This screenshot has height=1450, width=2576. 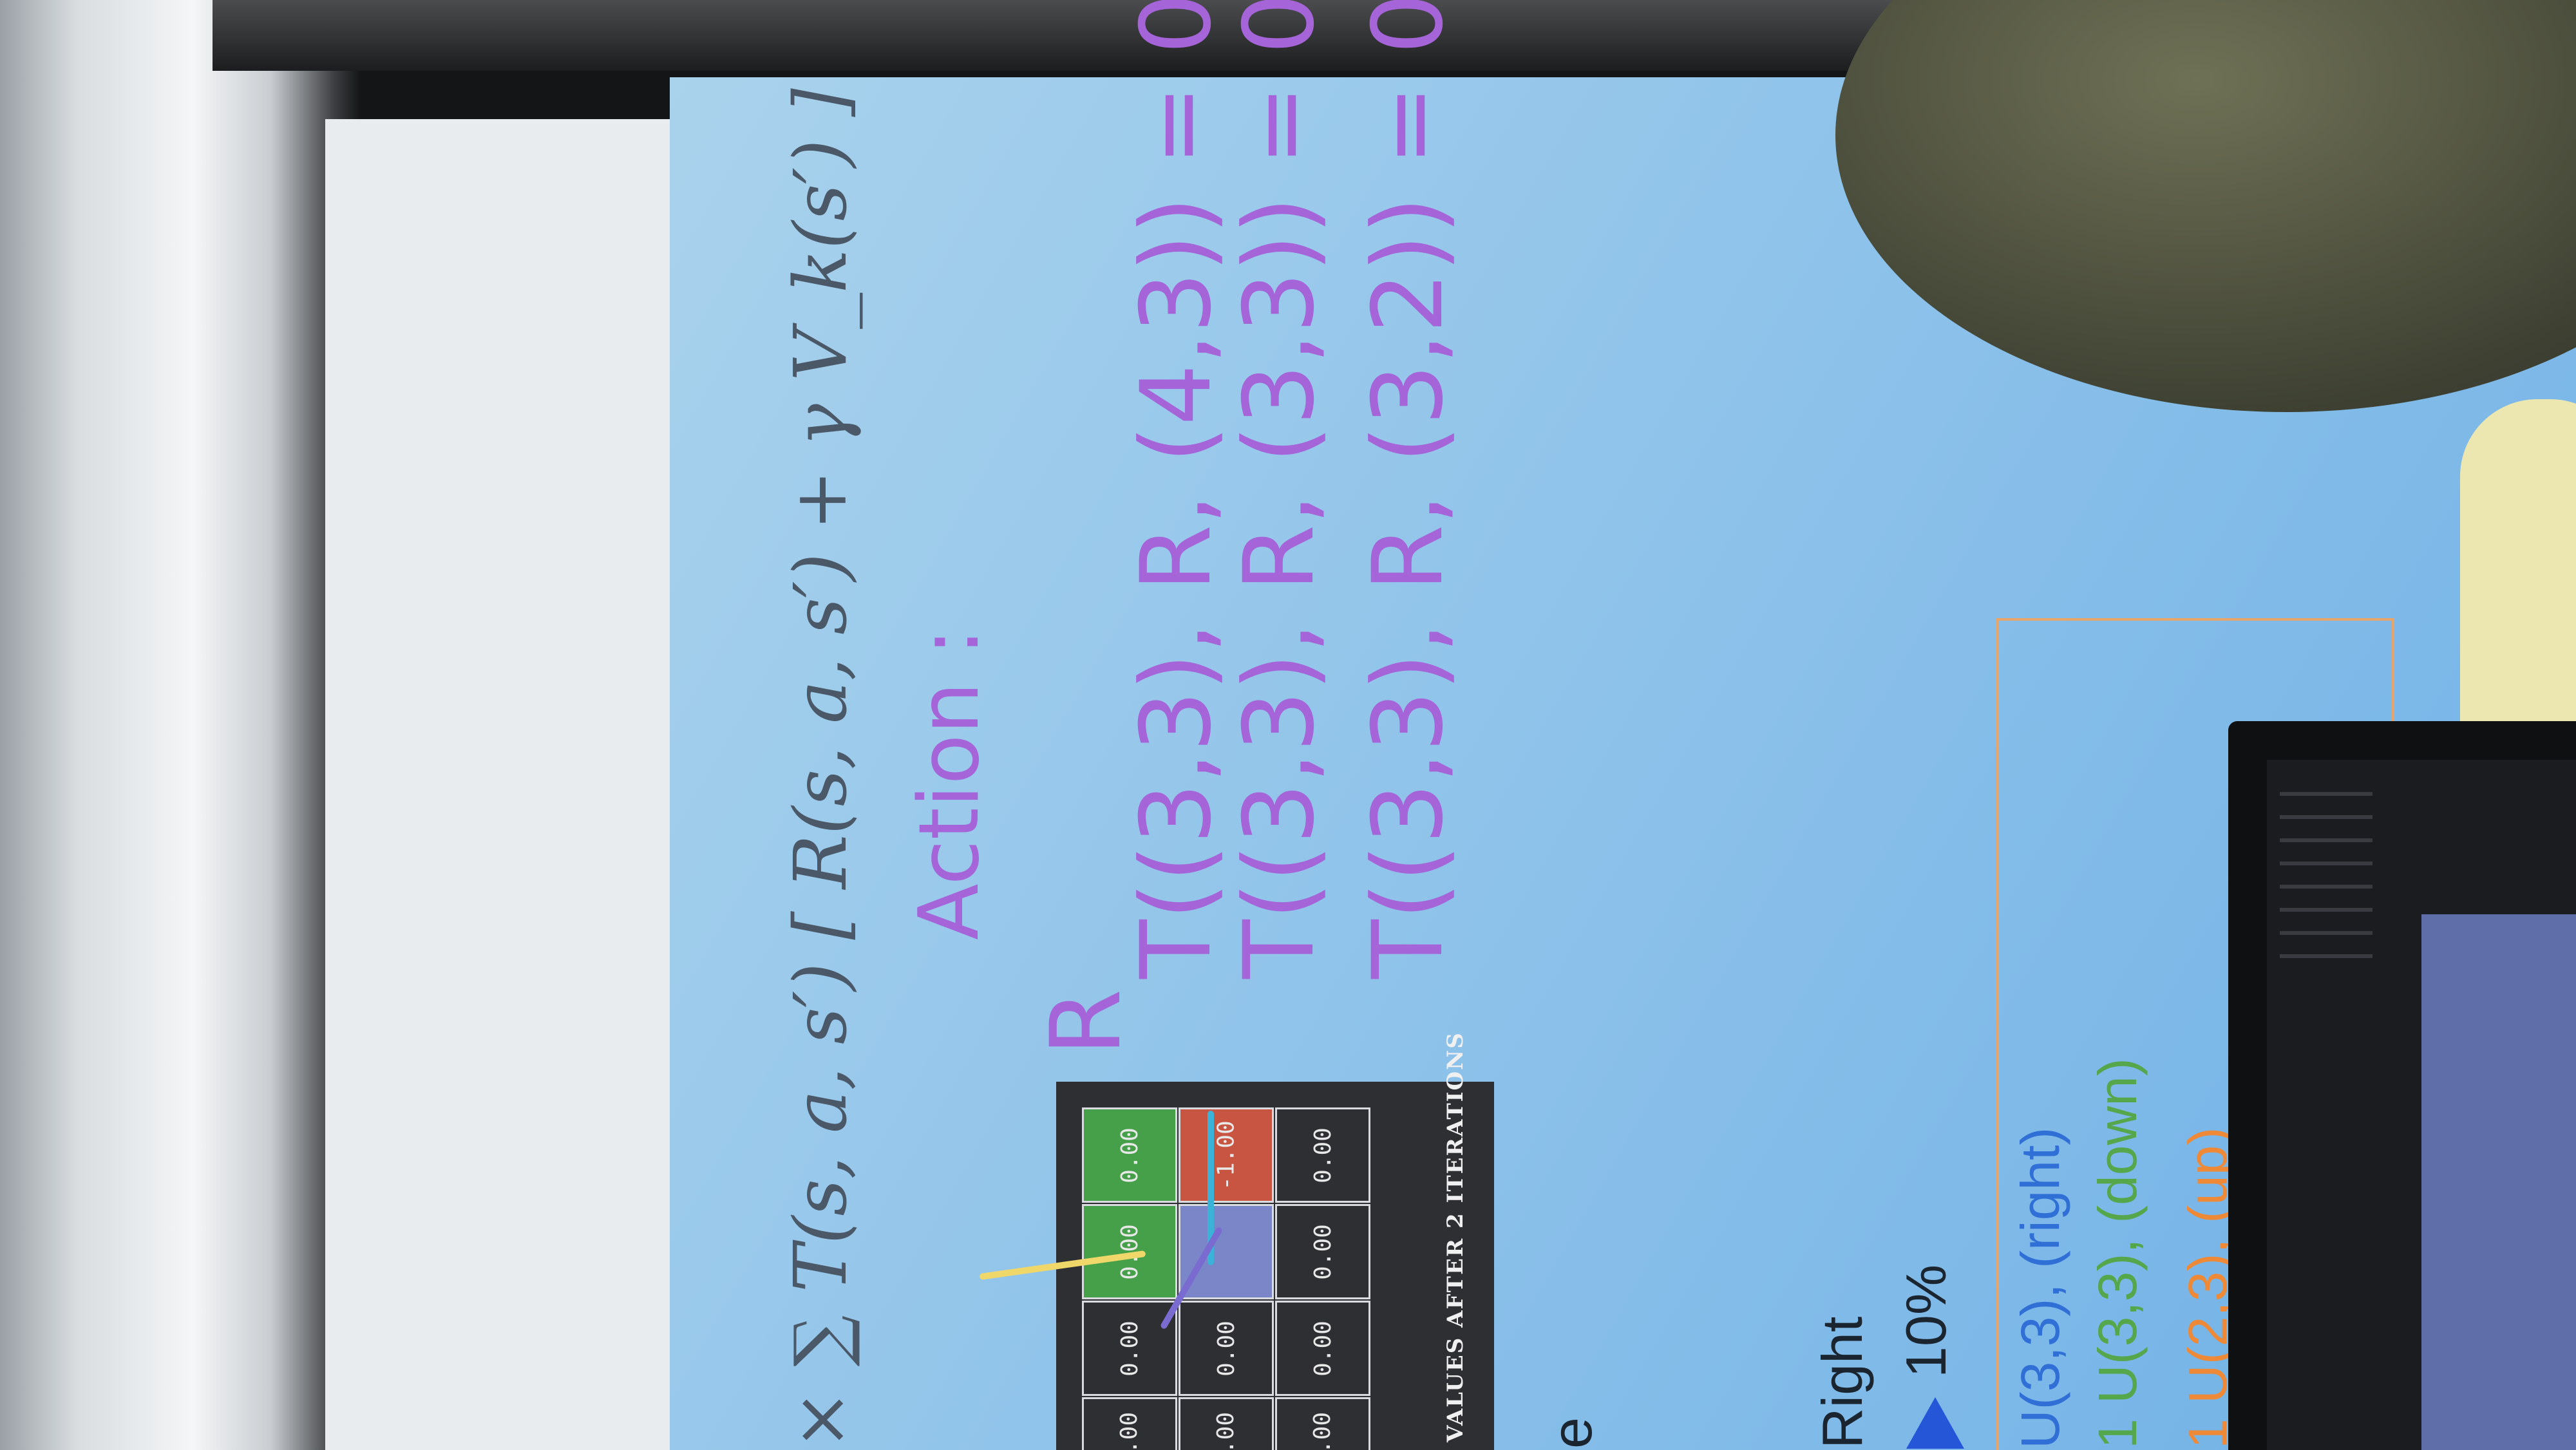 What do you see at coordinates (1226, 1251) in the screenshot?
I see `grid-cell` at bounding box center [1226, 1251].